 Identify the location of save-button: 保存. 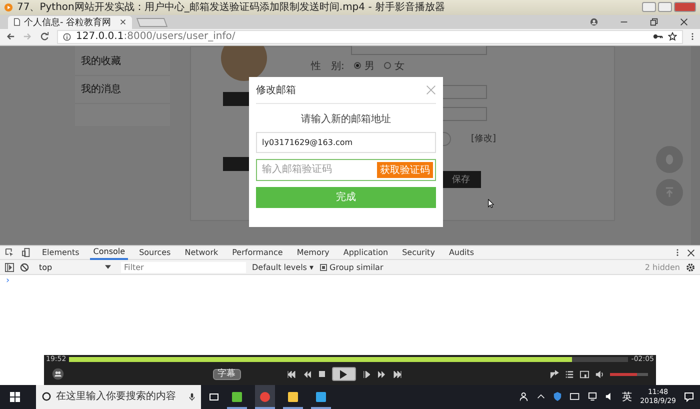
(461, 179).